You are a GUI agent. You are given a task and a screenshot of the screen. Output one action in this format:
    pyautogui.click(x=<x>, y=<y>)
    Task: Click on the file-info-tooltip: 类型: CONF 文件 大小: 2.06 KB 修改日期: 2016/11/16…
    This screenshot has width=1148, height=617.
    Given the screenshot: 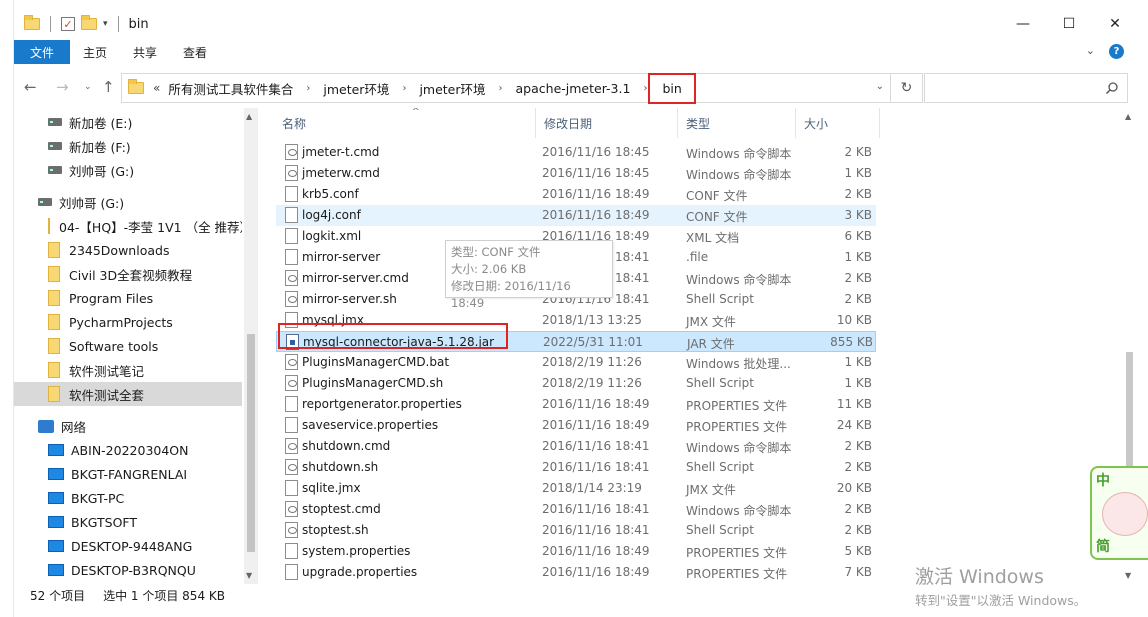 What is the action you would take?
    pyautogui.click(x=529, y=275)
    